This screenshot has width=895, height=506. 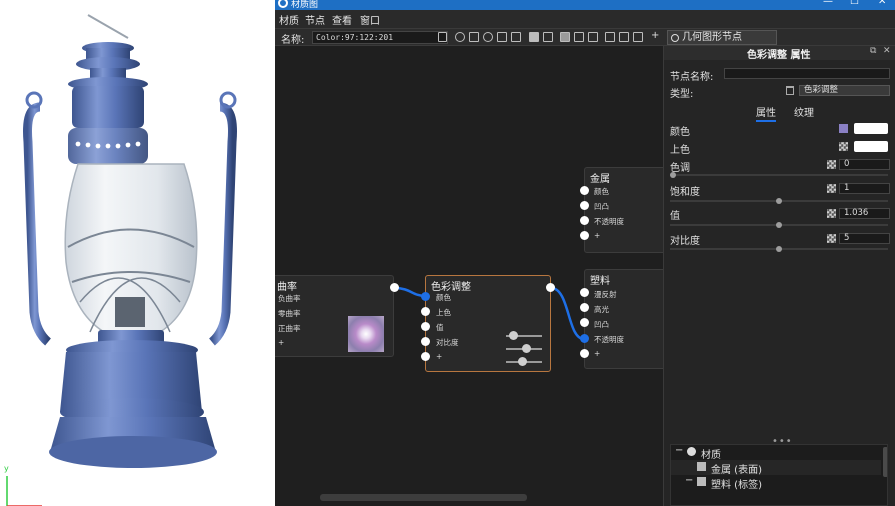 I want to click on port-plastic-add-in, so click(x=584, y=353).